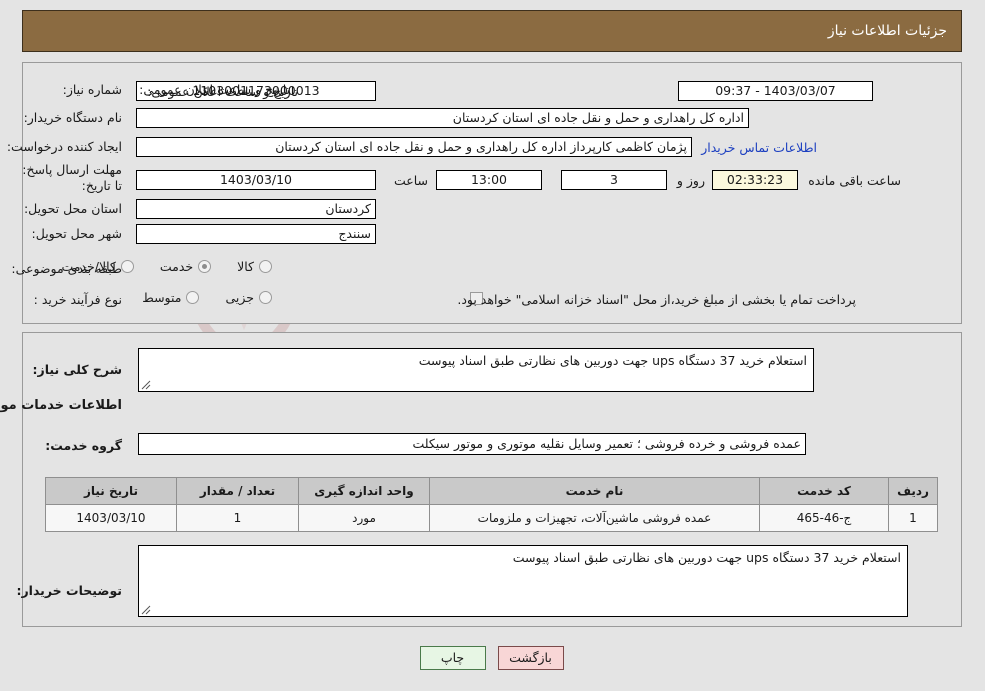  I want to click on back-button: بازگشت, so click(531, 658).